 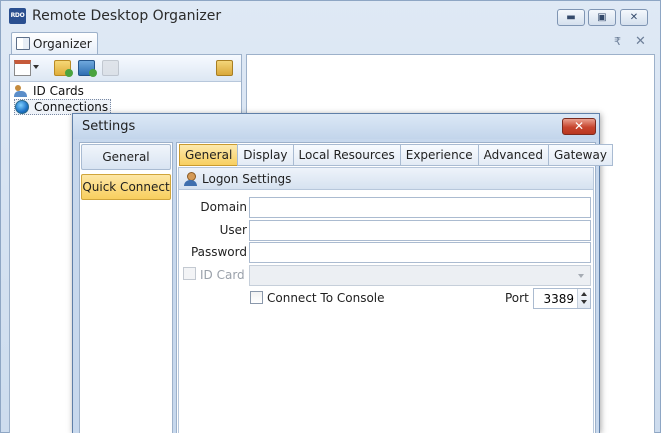 What do you see at coordinates (36, 67) in the screenshot?
I see `dropdown-arrow-icon` at bounding box center [36, 67].